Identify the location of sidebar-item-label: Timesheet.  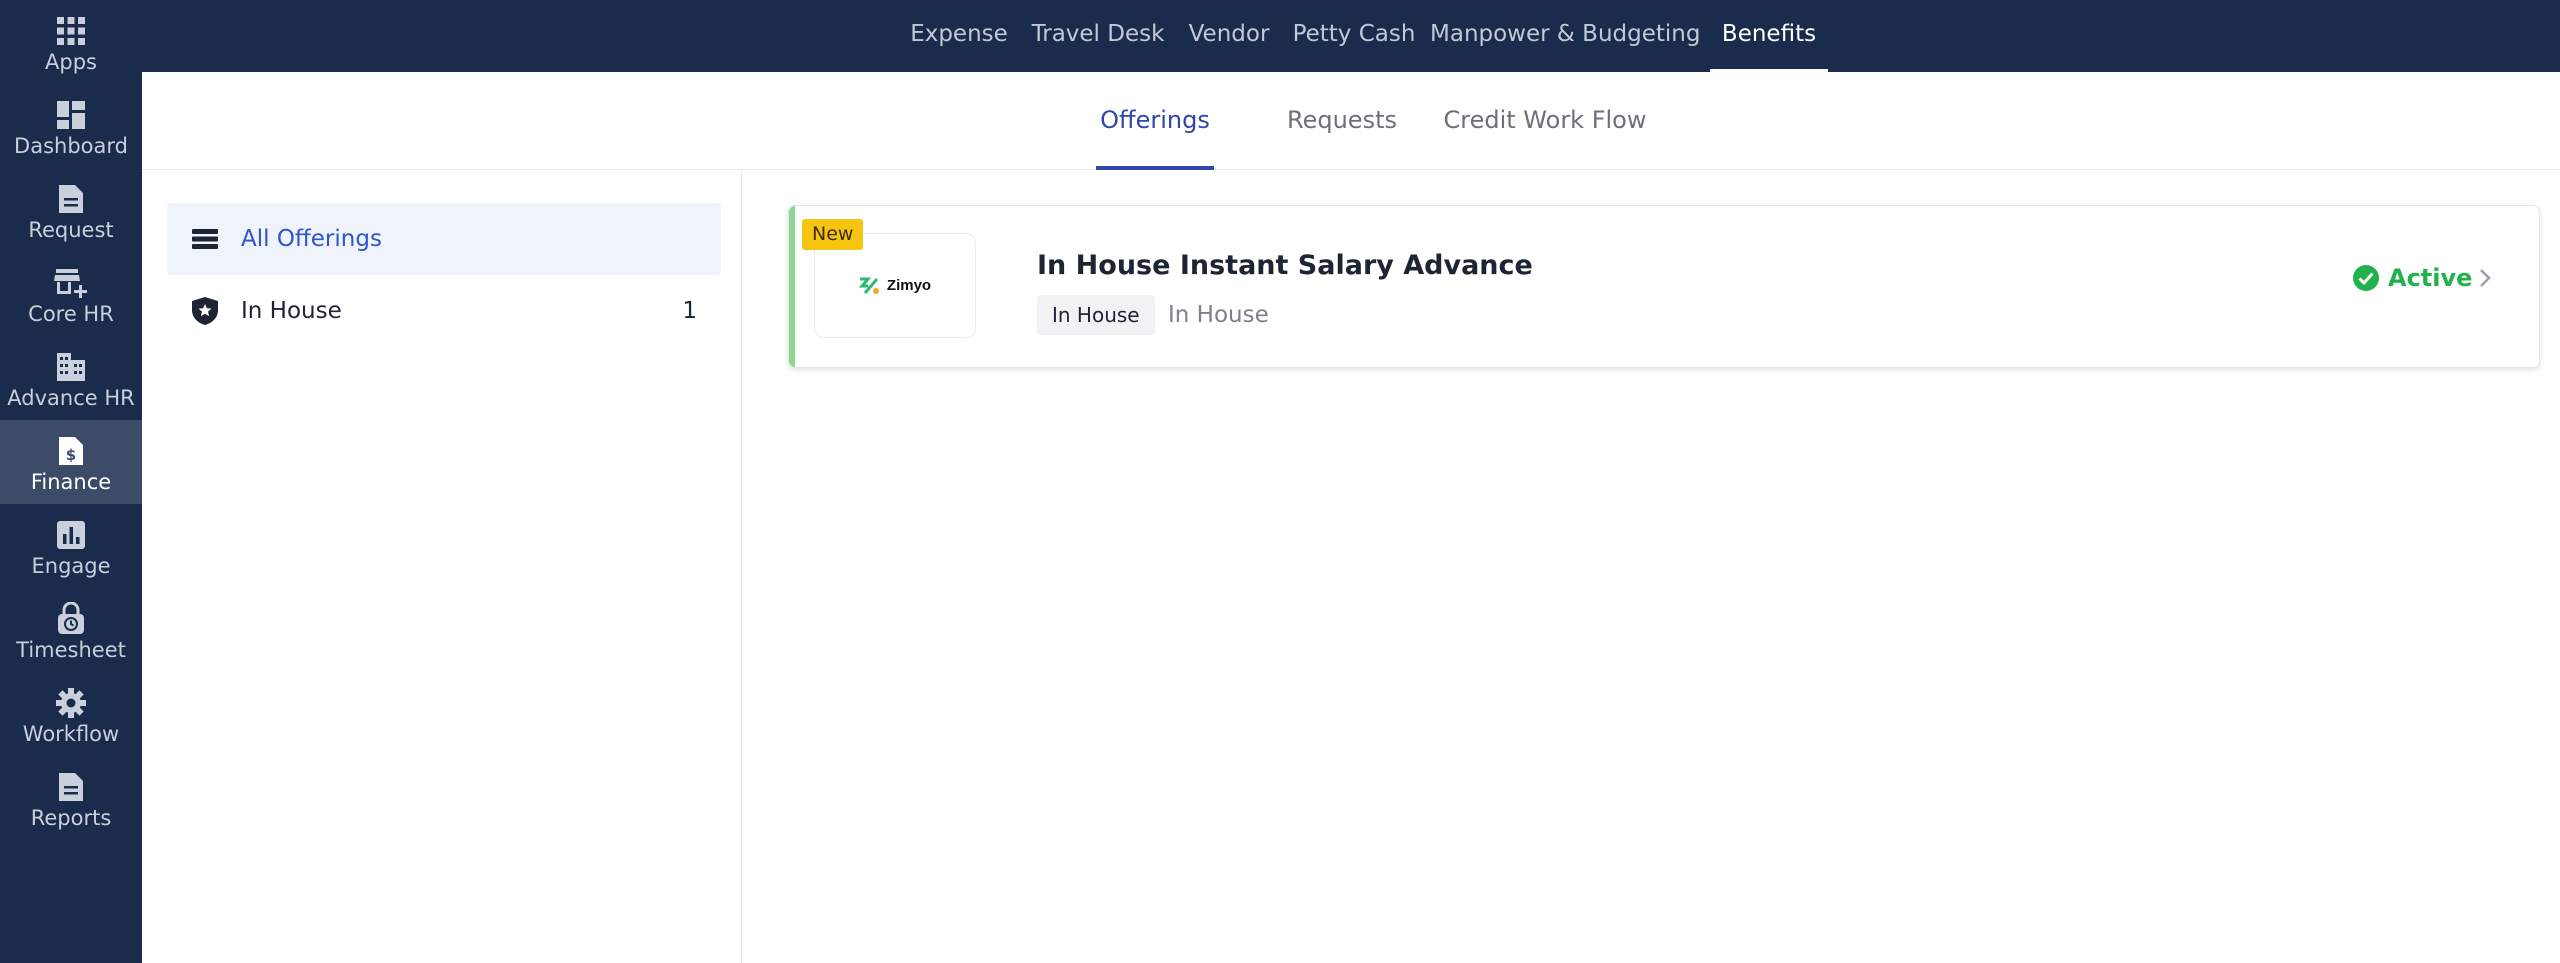
(71, 650).